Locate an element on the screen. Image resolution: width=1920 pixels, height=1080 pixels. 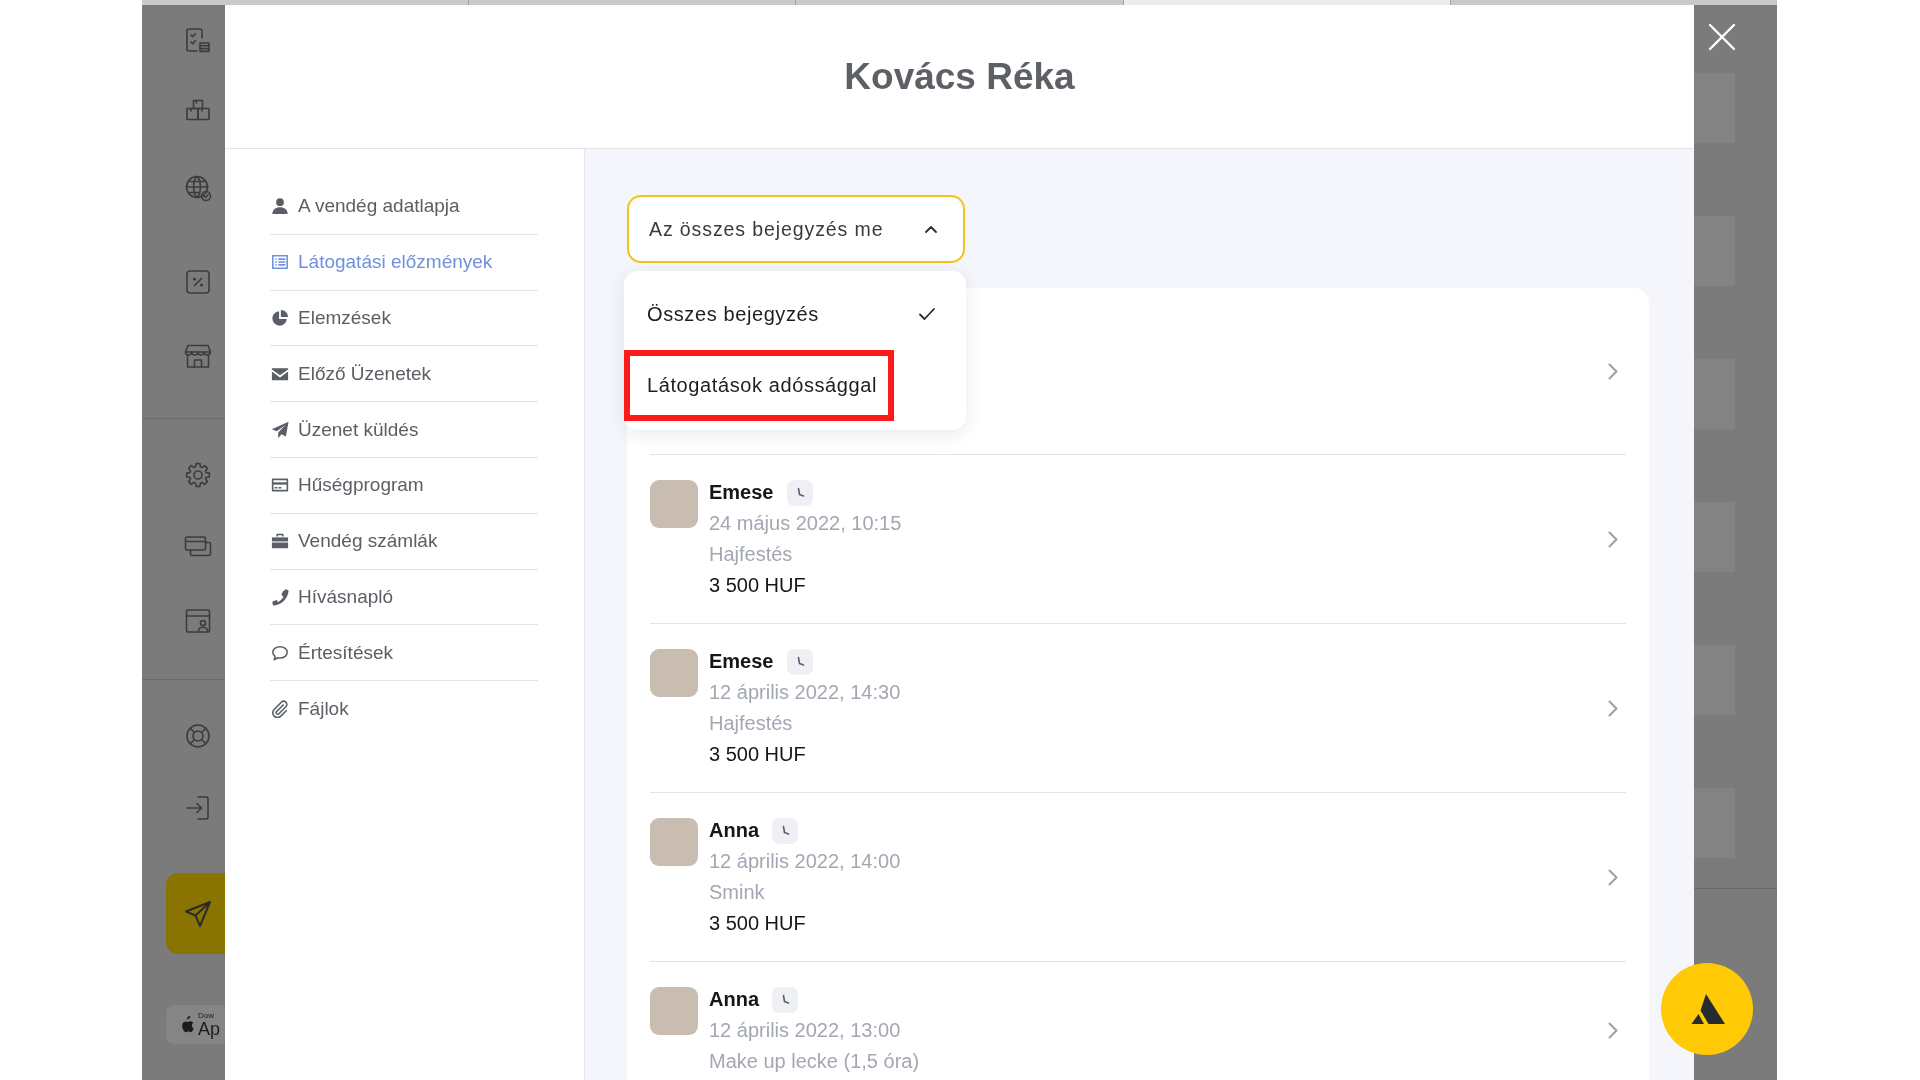
user-card-icon is located at coordinates (198, 621).